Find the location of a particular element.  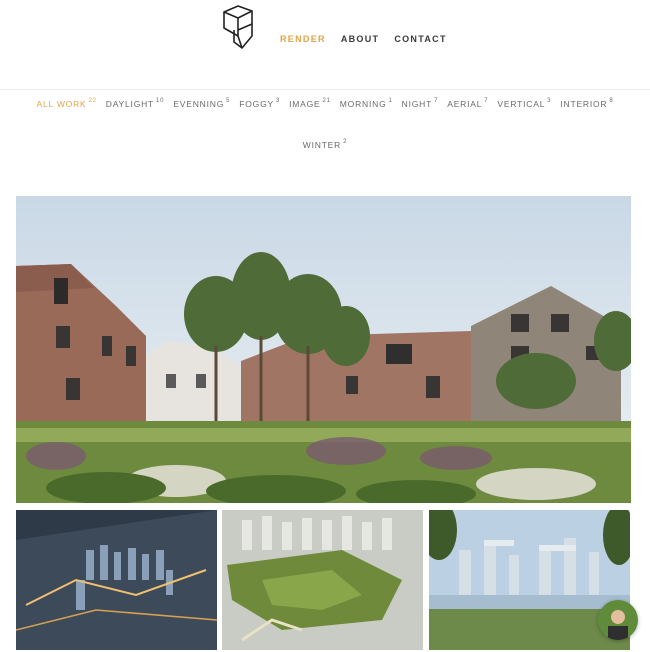

logo-cube-icon is located at coordinates (239, 27).